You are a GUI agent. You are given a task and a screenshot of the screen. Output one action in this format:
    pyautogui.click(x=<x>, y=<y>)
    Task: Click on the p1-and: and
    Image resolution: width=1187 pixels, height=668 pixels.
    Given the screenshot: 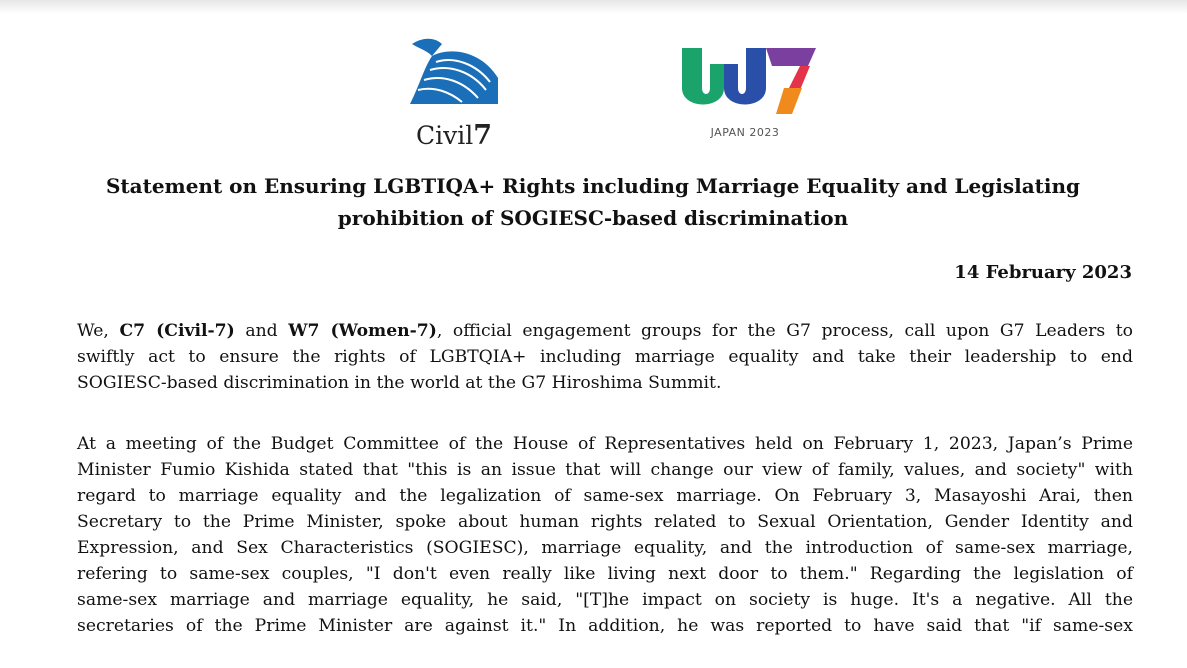 What is the action you would take?
    pyautogui.click(x=261, y=331)
    